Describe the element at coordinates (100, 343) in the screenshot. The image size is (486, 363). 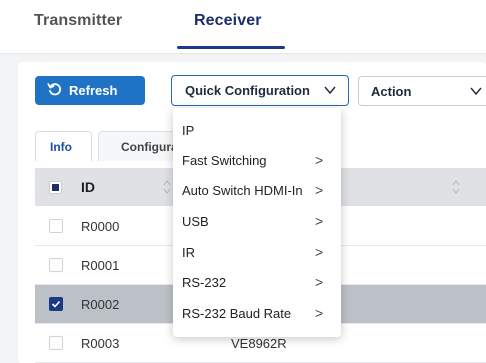
I see `row-id: R0003` at that location.